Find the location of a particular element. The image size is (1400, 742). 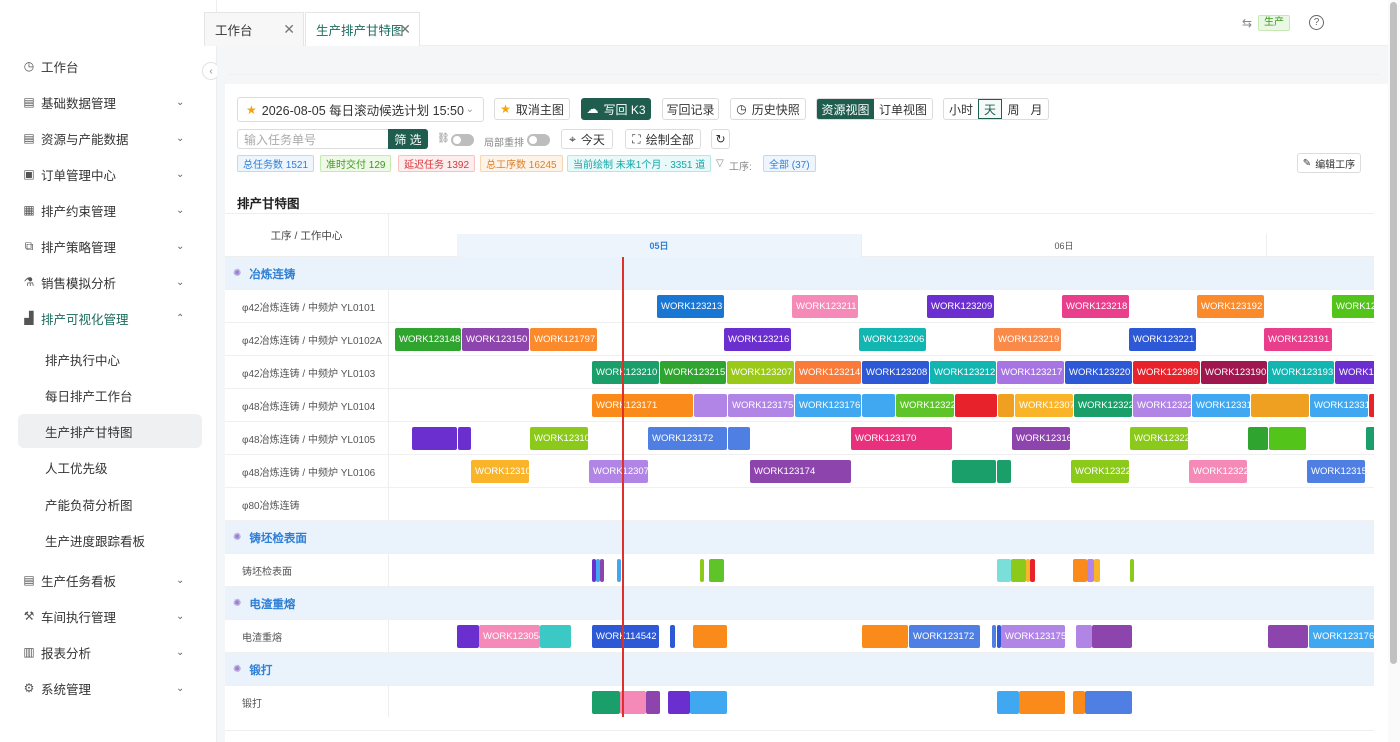

gantt-row-label: ✺ 锻打 is located at coordinates (307, 669).